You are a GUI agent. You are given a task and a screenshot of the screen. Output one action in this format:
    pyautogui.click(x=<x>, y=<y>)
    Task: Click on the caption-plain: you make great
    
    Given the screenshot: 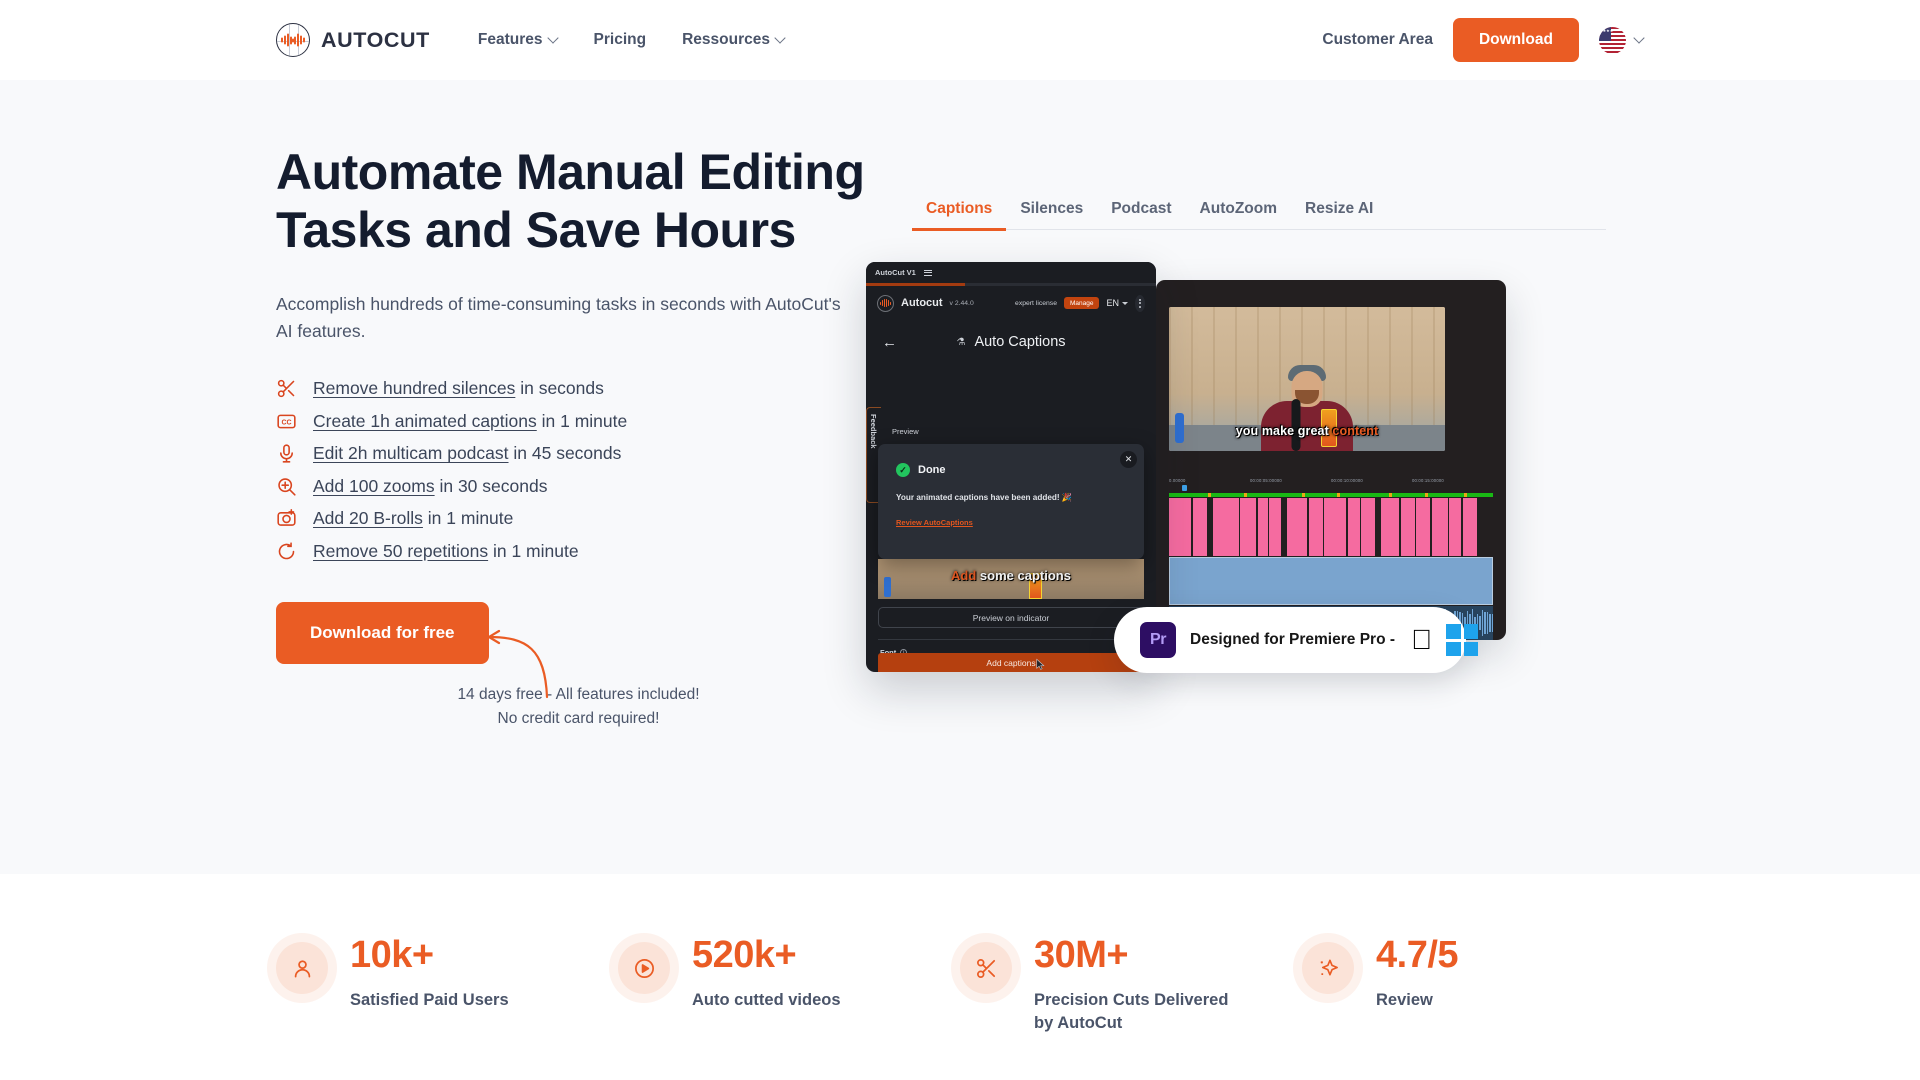 What is the action you would take?
    pyautogui.click(x=1284, y=431)
    